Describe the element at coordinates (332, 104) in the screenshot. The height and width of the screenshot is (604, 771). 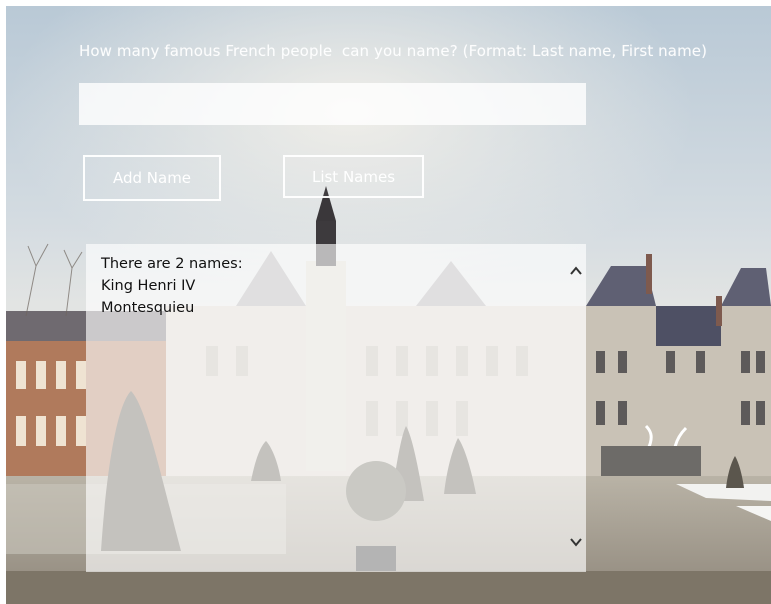
I see `name-input` at that location.